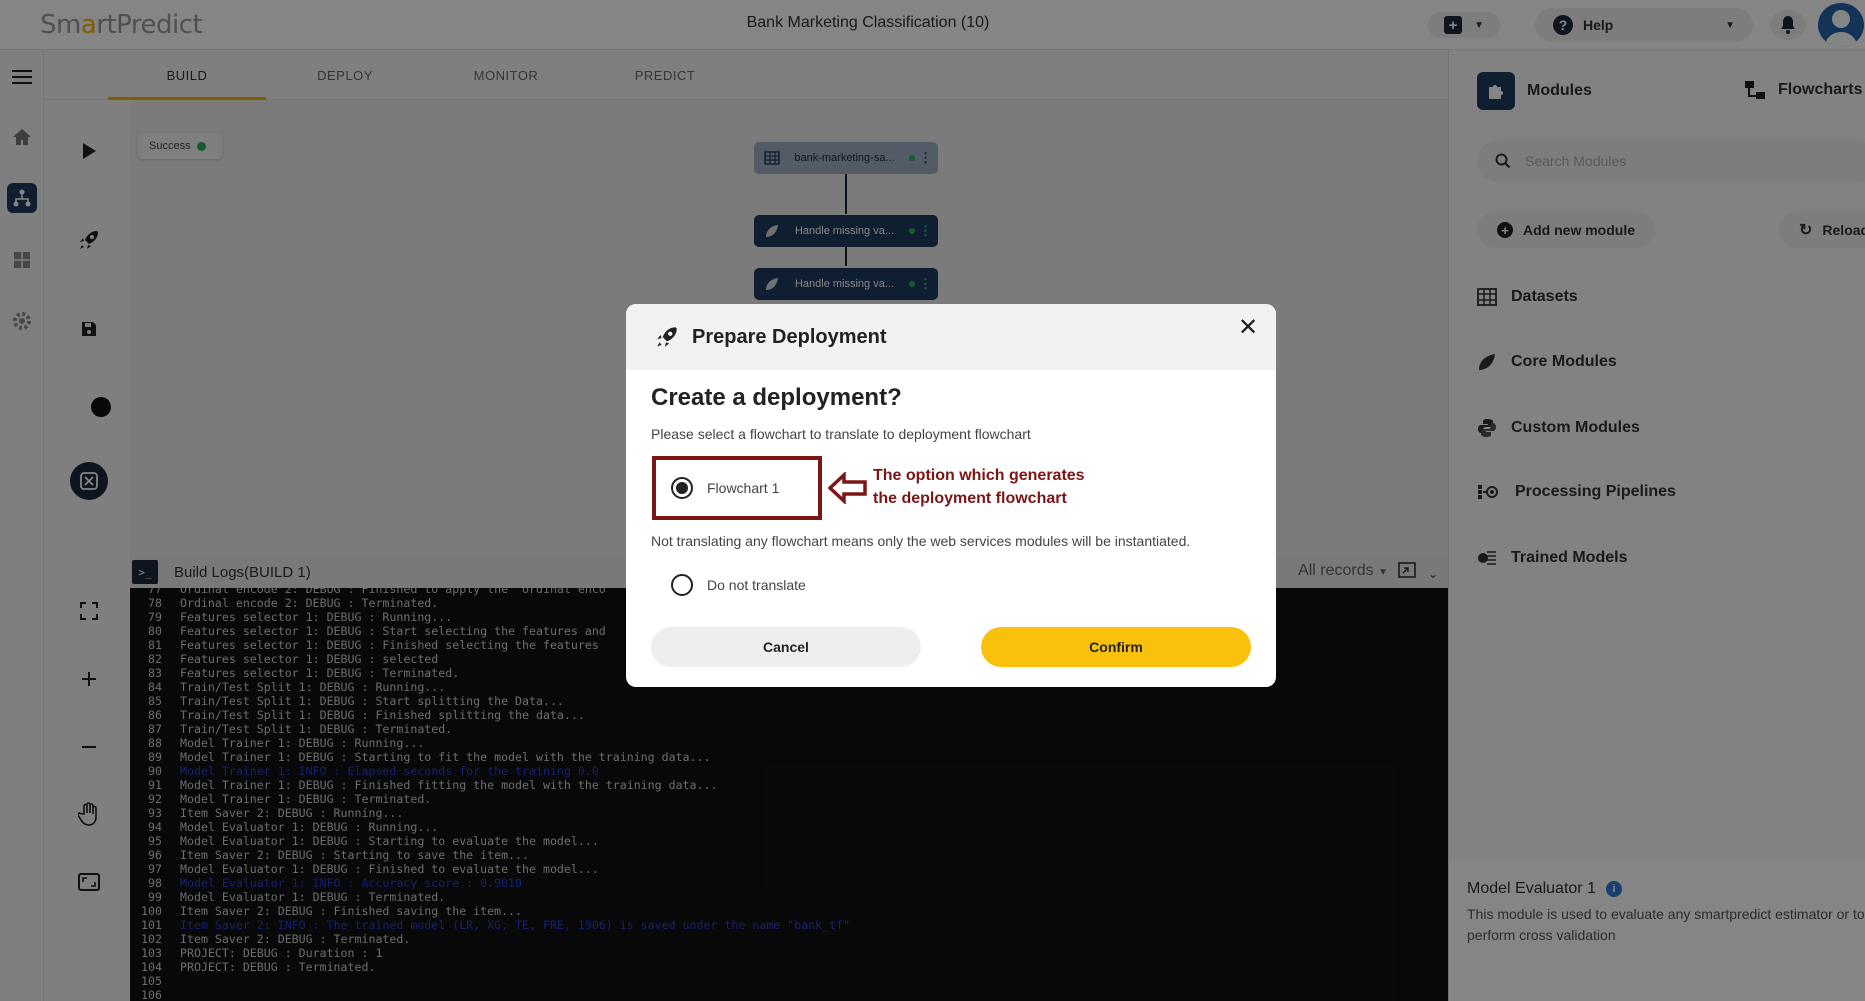 This screenshot has width=1865, height=1001. What do you see at coordinates (789, 336) in the screenshot?
I see `dialog-title: Prepare Deployment` at bounding box center [789, 336].